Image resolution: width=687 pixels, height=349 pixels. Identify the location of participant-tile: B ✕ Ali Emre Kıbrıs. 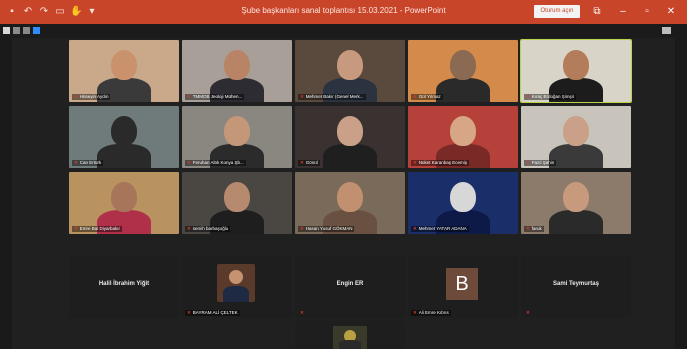
(463, 287).